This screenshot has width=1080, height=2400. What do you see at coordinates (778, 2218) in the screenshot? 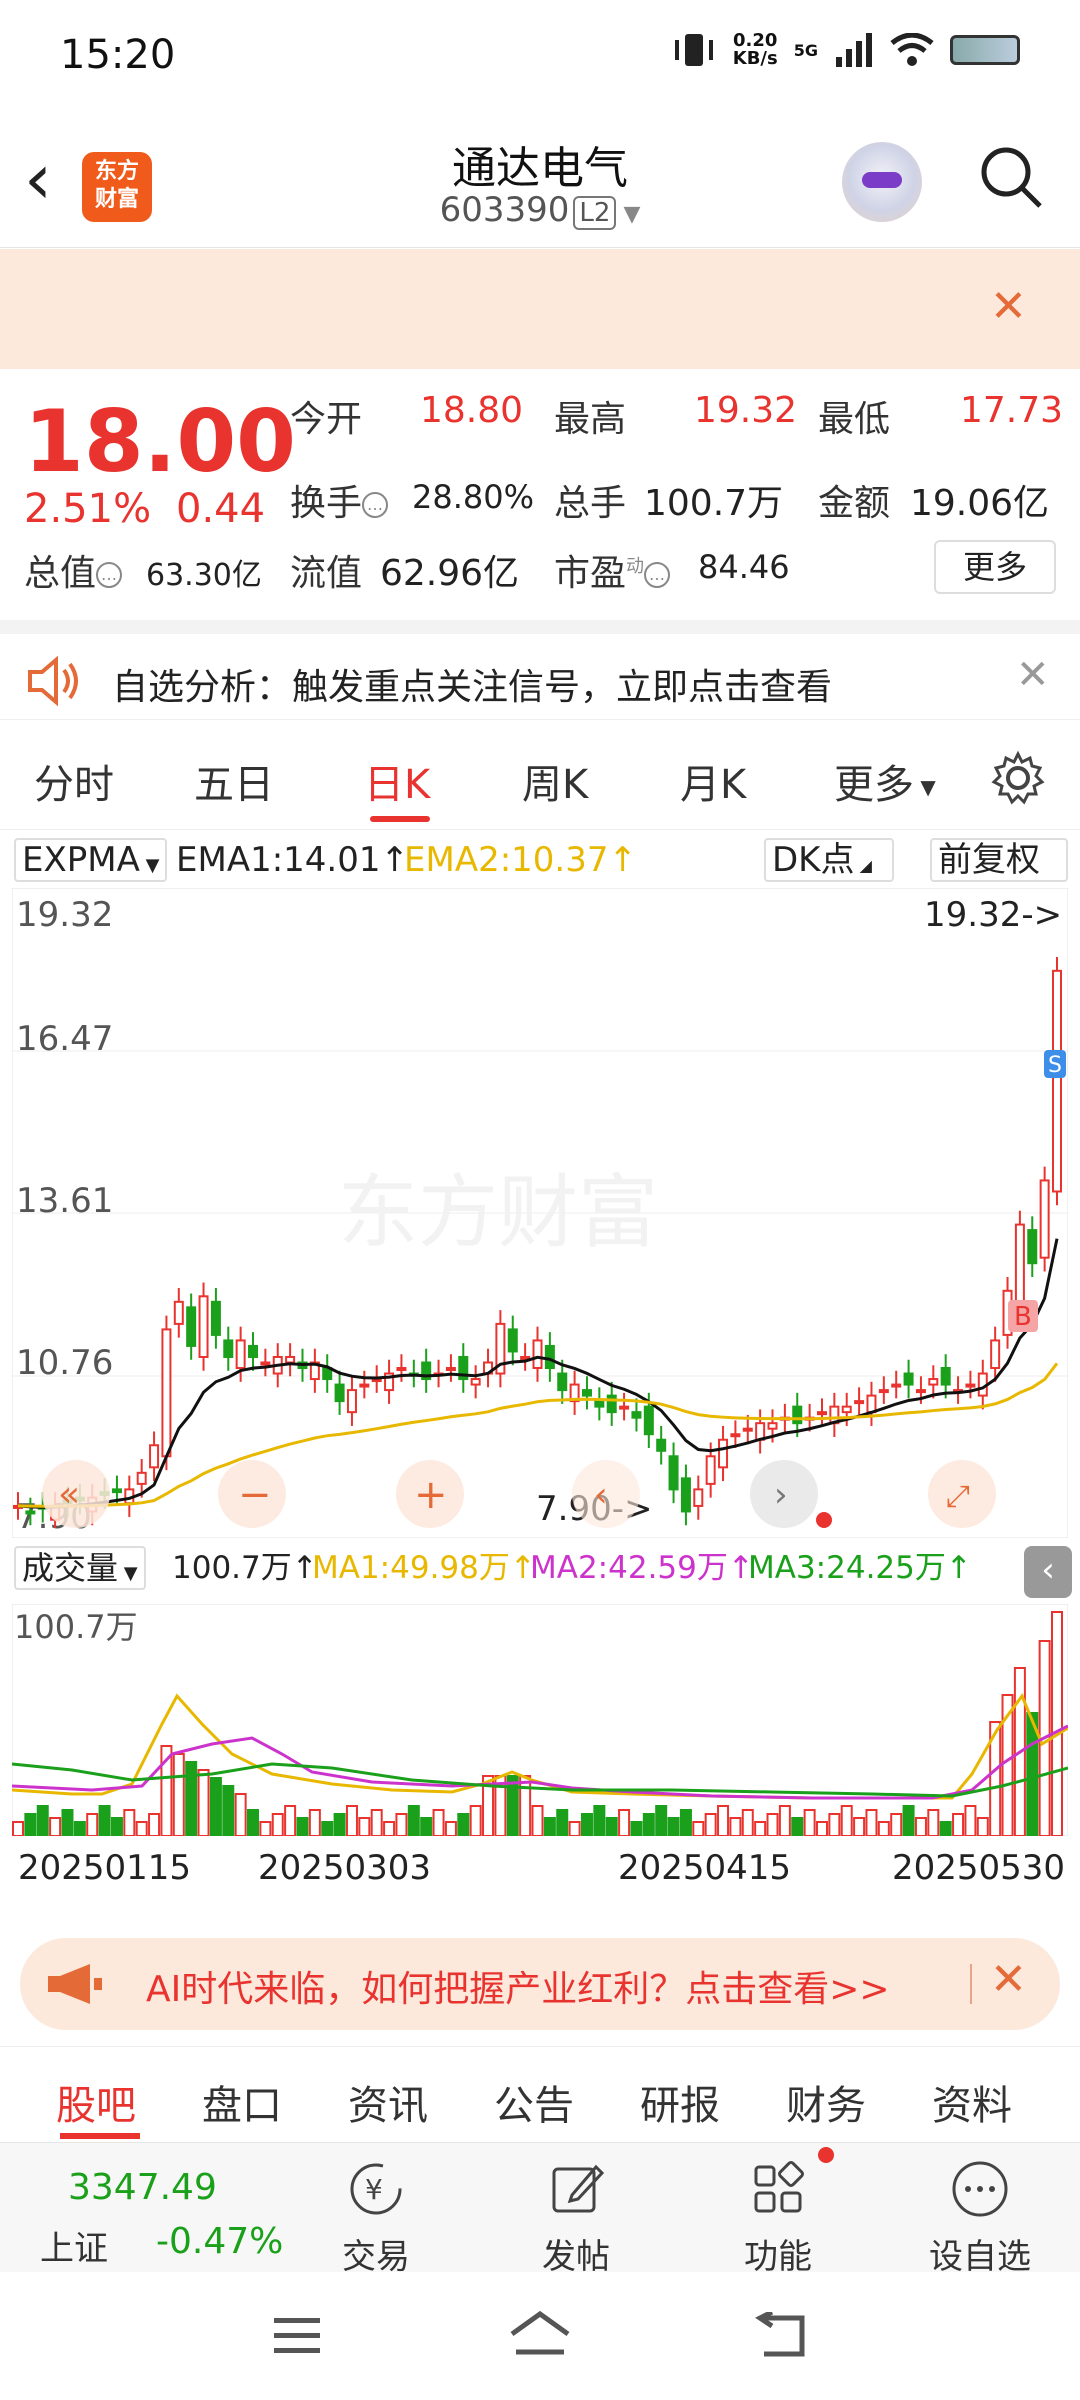
I see `functions-button: 功能` at bounding box center [778, 2218].